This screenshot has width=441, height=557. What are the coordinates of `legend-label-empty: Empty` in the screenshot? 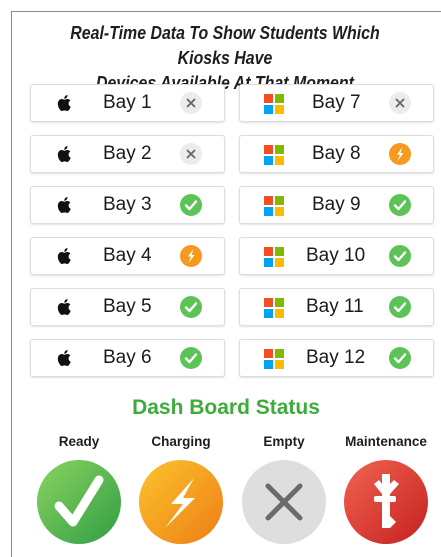 It's located at (284, 441).